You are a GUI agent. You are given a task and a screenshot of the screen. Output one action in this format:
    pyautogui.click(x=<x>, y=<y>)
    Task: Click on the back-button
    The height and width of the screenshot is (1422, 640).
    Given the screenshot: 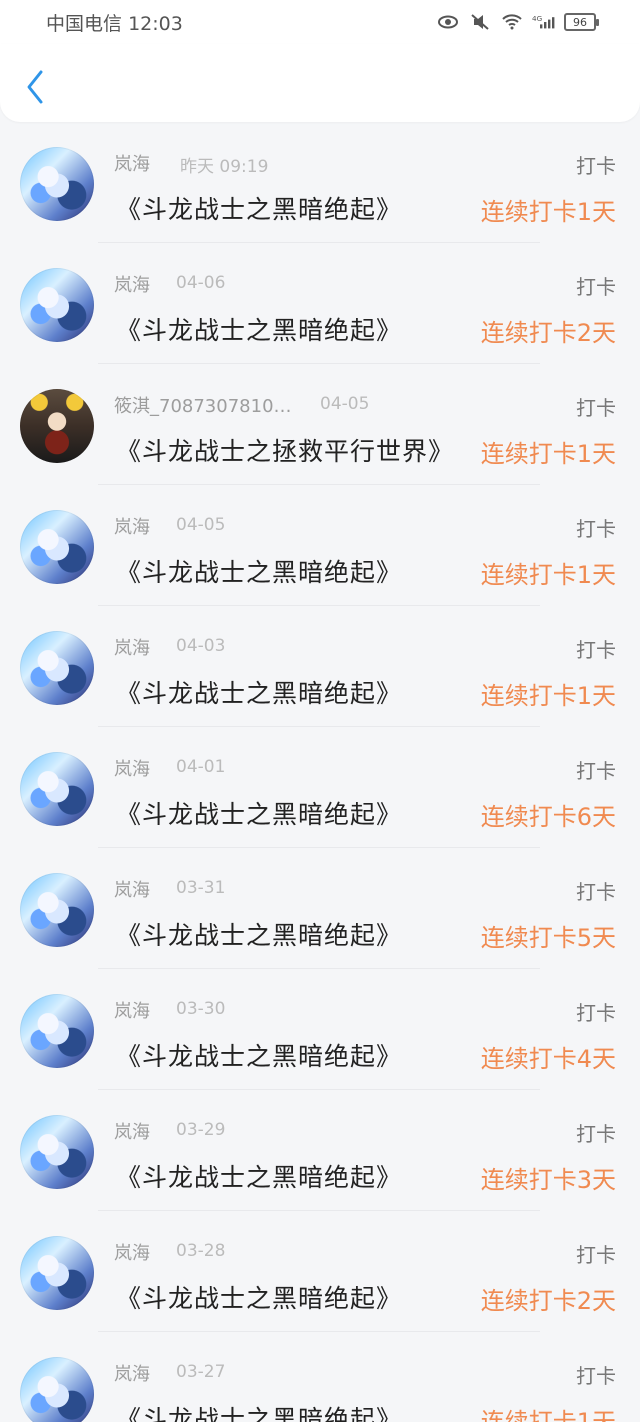 What is the action you would take?
    pyautogui.click(x=35, y=87)
    